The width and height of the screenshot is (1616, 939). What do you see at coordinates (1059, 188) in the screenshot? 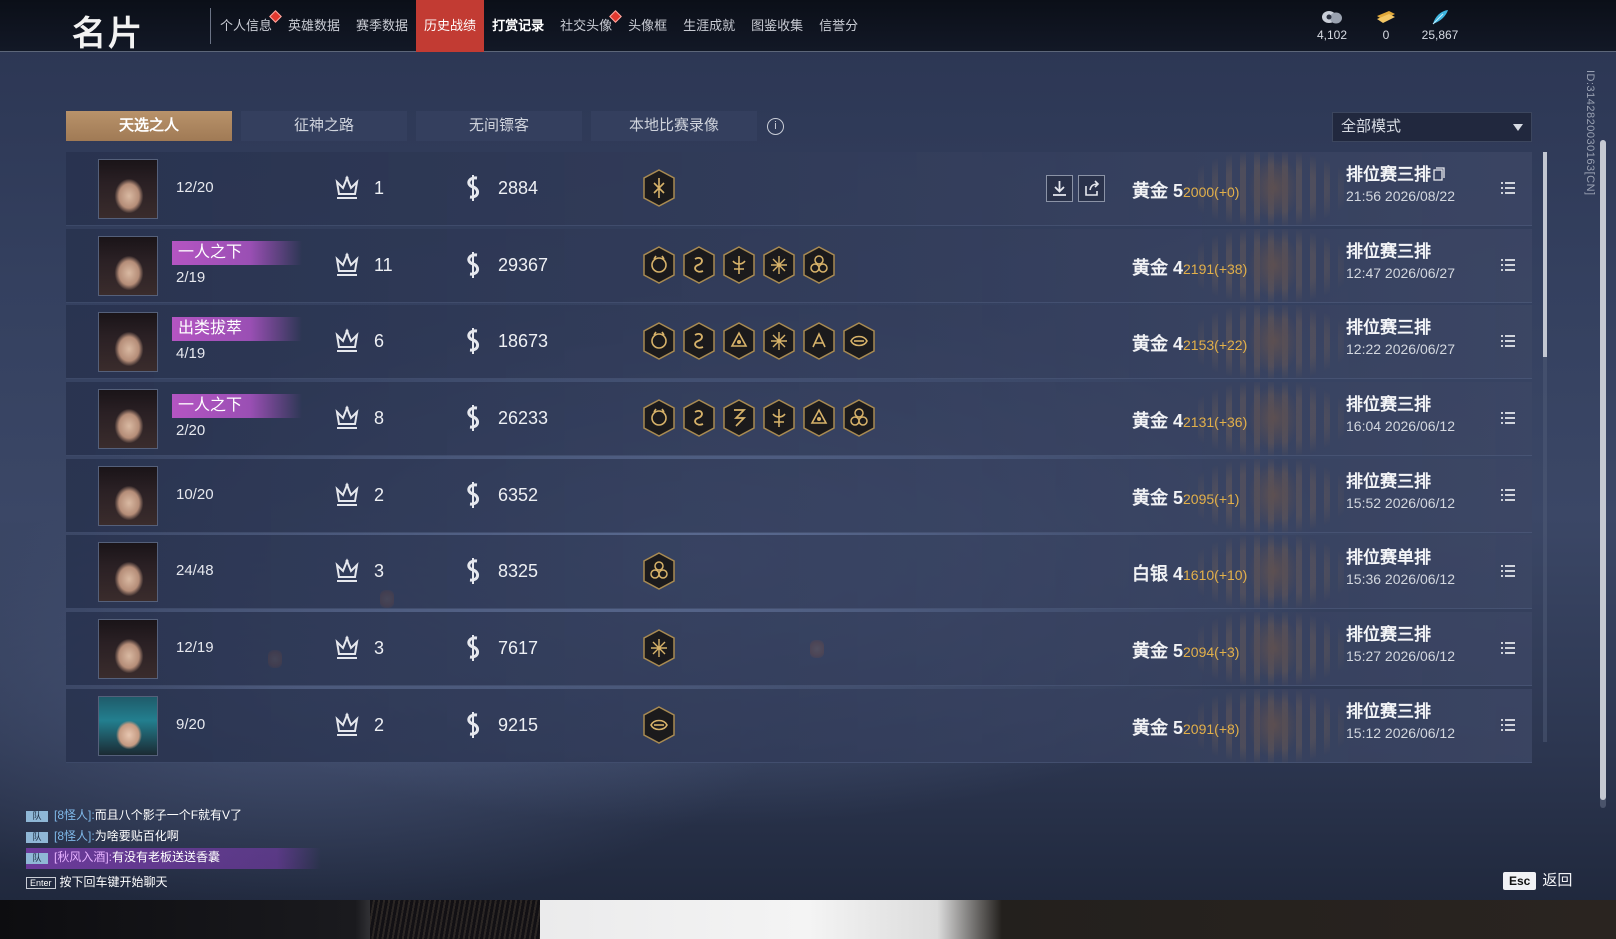
I see `download-button` at bounding box center [1059, 188].